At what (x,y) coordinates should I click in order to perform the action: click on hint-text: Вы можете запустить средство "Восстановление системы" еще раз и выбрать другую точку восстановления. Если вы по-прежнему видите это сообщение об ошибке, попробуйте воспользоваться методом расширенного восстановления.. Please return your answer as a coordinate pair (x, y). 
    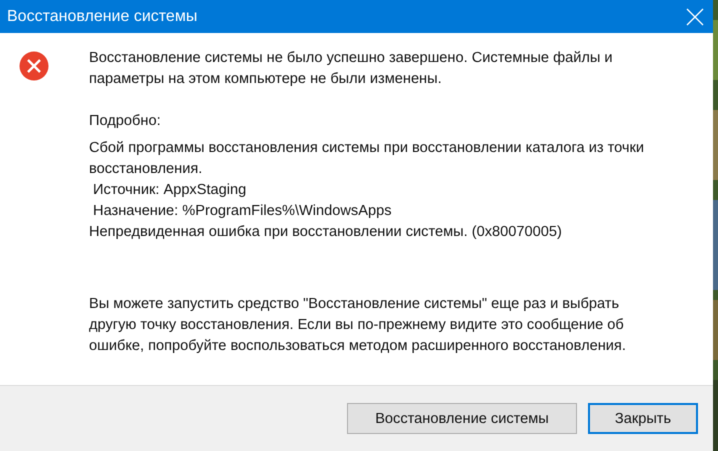
    Looking at the image, I should click on (358, 325).